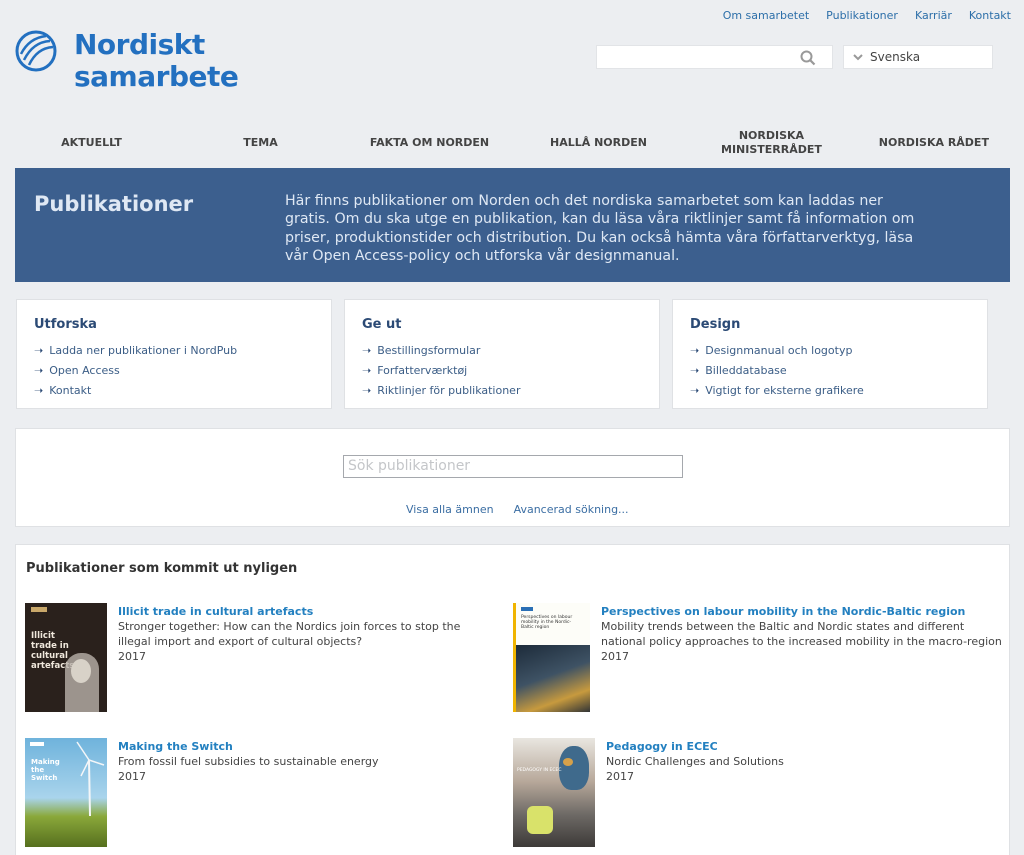 The image size is (1024, 855). I want to click on toplink-karriar: Karriär, so click(933, 15).